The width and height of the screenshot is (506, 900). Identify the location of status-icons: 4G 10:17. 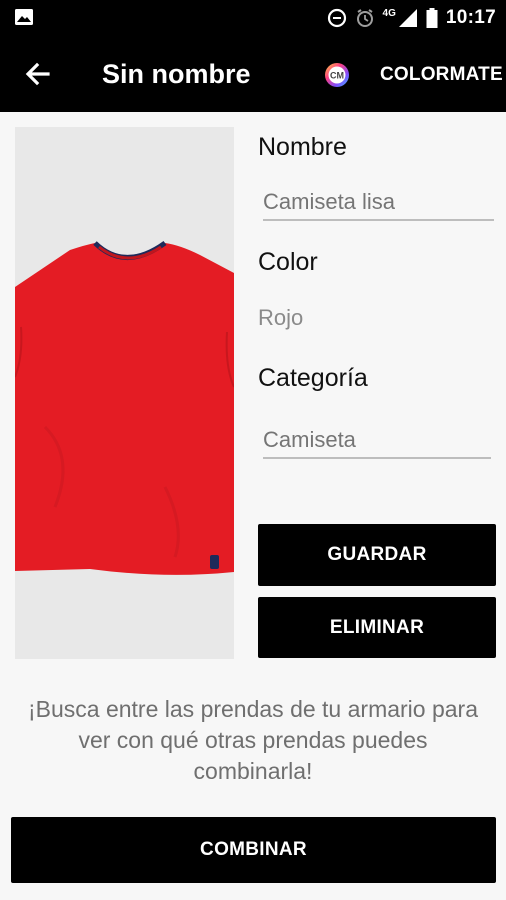
(411, 18).